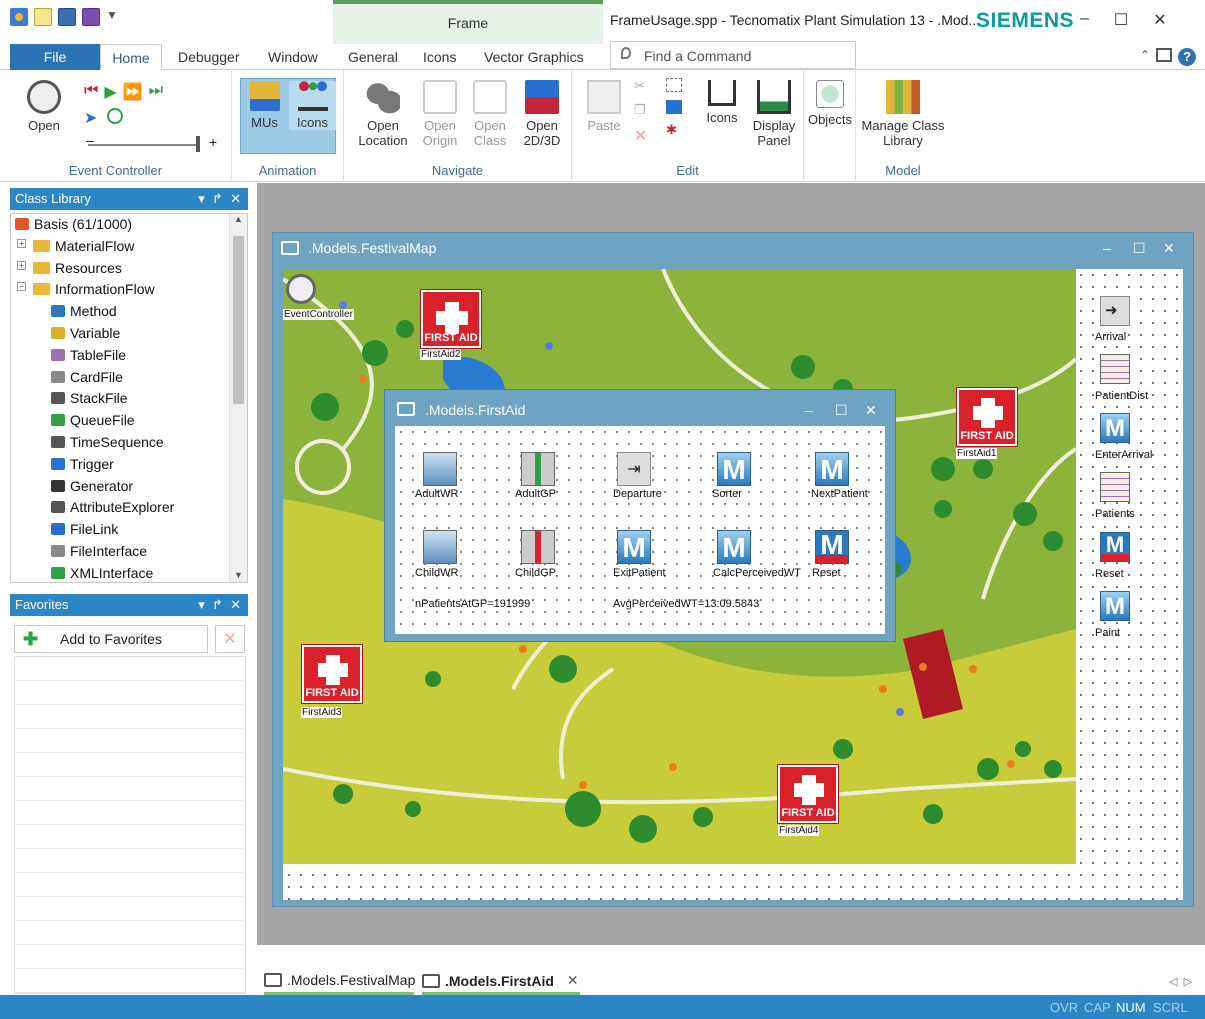  Describe the element at coordinates (84, 529) in the screenshot. I see `tree-item: FileLink` at that location.